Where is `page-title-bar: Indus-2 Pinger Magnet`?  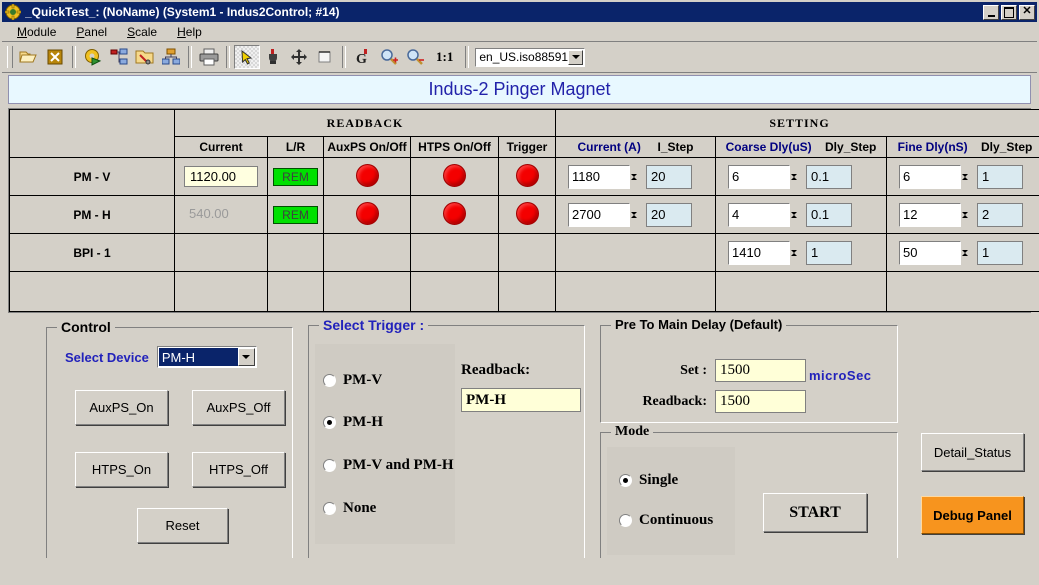 page-title-bar: Indus-2 Pinger Magnet is located at coordinates (519, 89).